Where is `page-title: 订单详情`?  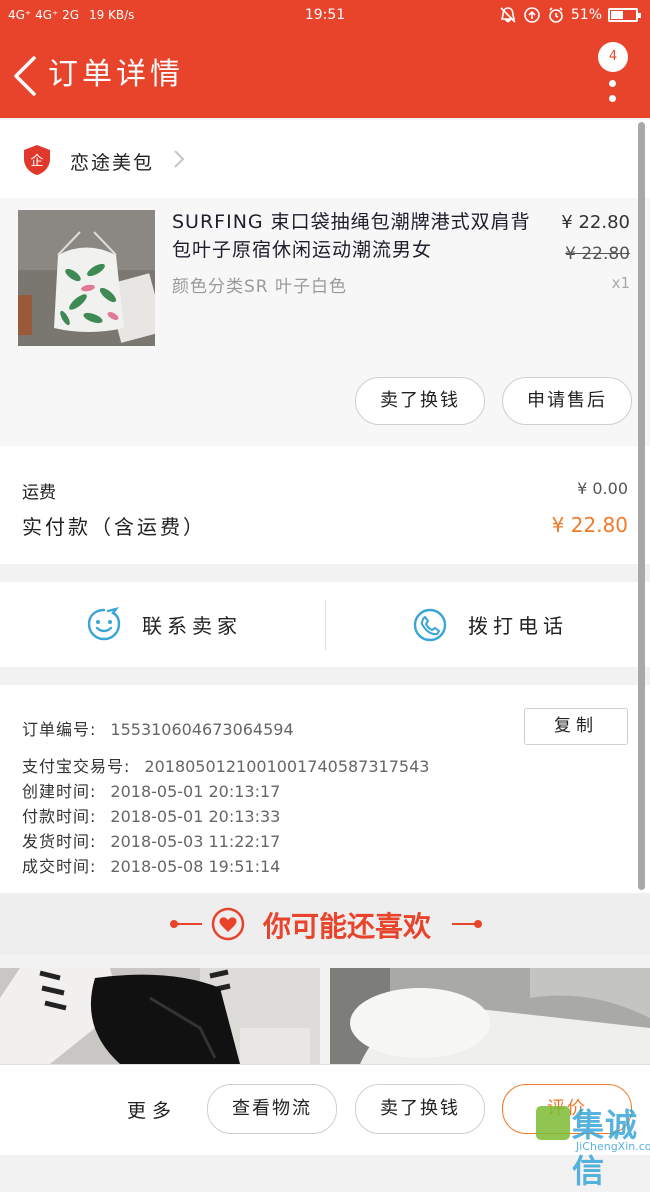
page-title: 订单详情 is located at coordinates (116, 74).